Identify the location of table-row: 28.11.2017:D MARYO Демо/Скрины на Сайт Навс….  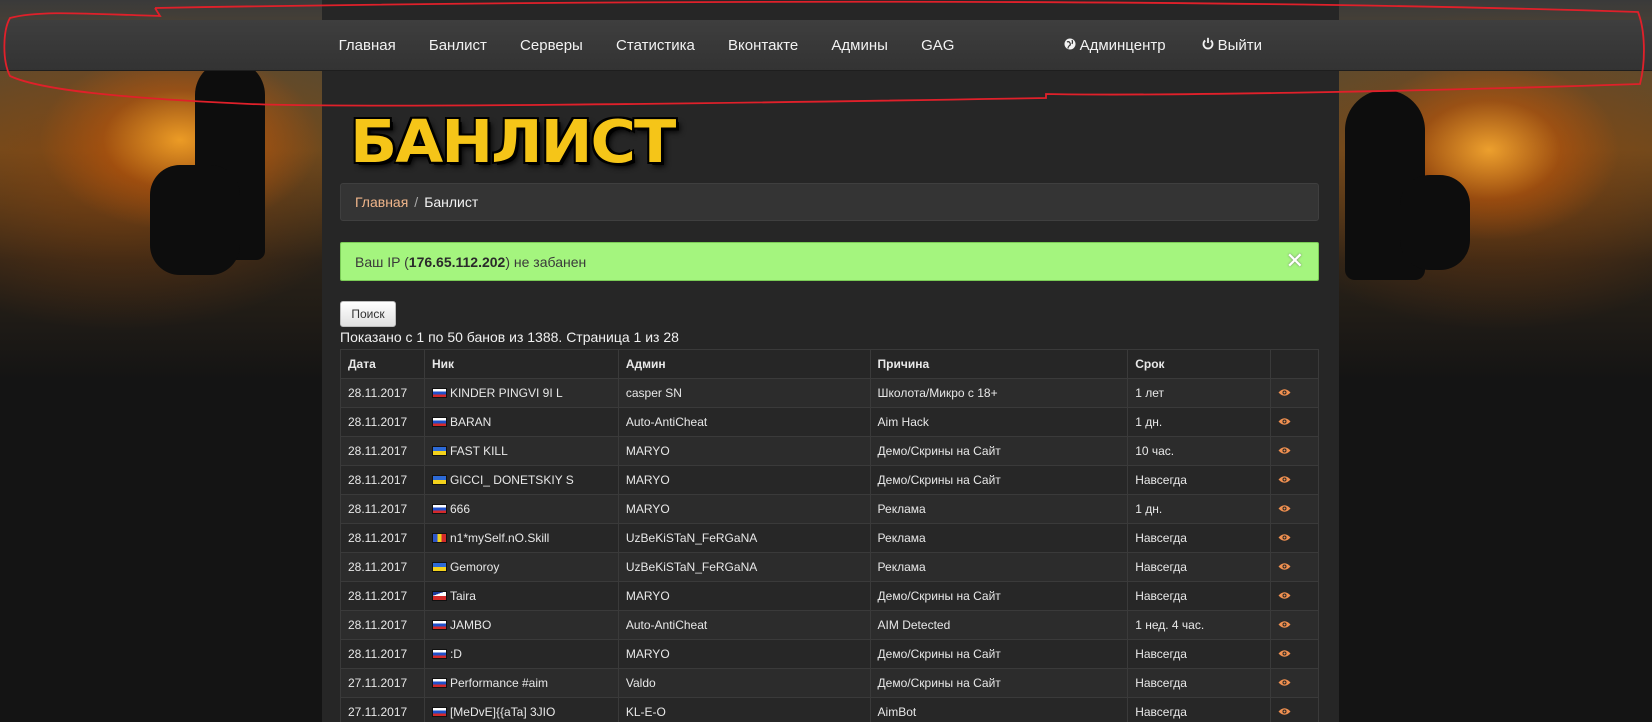
(829, 654).